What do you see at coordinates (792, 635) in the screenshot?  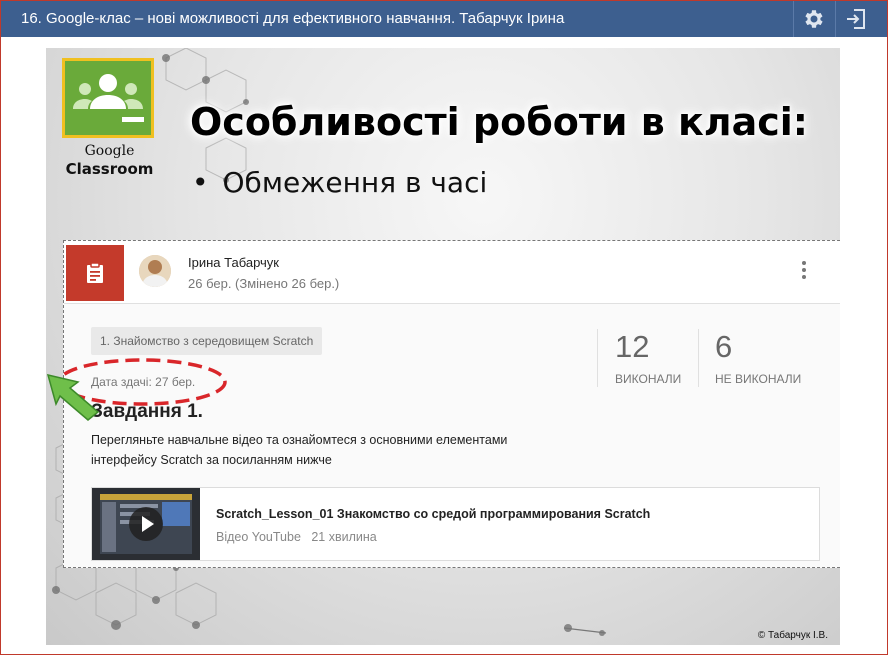 I see `copyright: © Табарчук І.В.` at bounding box center [792, 635].